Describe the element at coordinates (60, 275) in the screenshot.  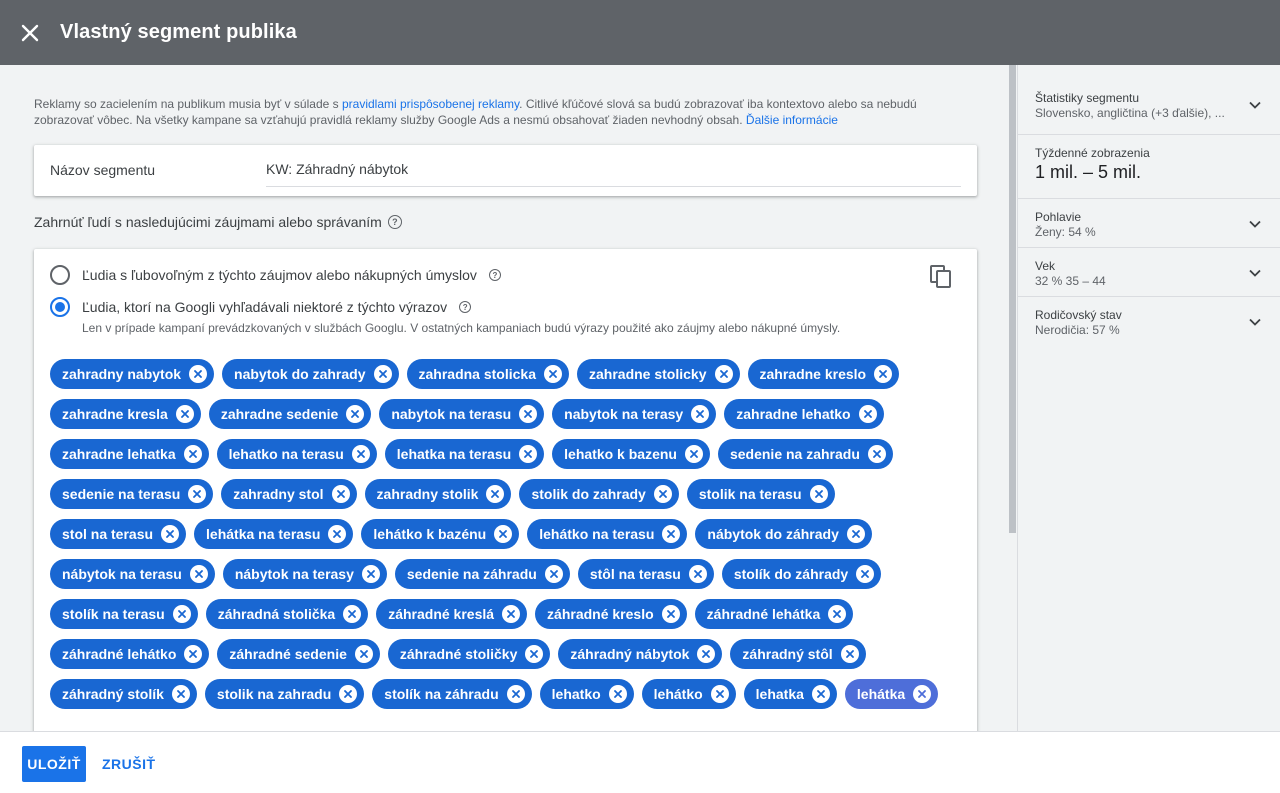
I see `radio-button` at that location.